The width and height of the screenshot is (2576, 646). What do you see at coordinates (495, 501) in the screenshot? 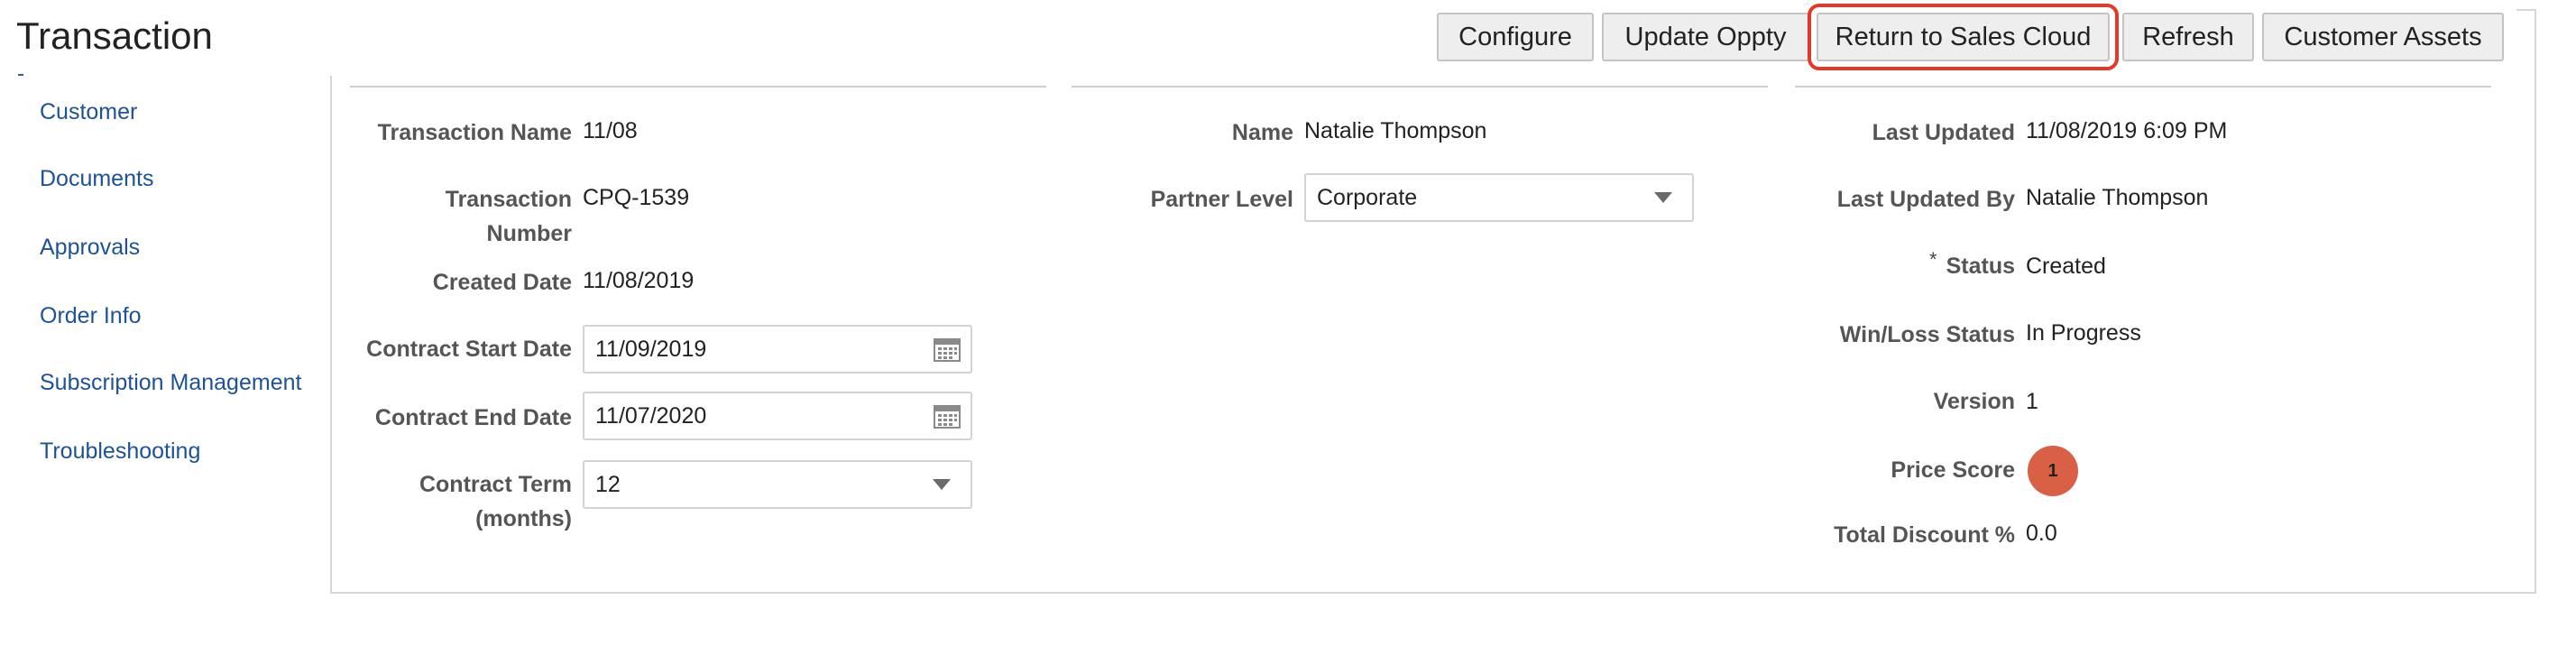
I see `contract-term-label: Contract Term (months)` at bounding box center [495, 501].